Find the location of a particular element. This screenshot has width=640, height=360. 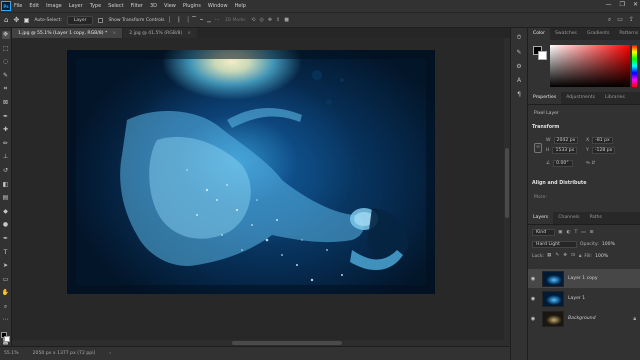

blur-tool-icon: ◆ is located at coordinates (6, 212).